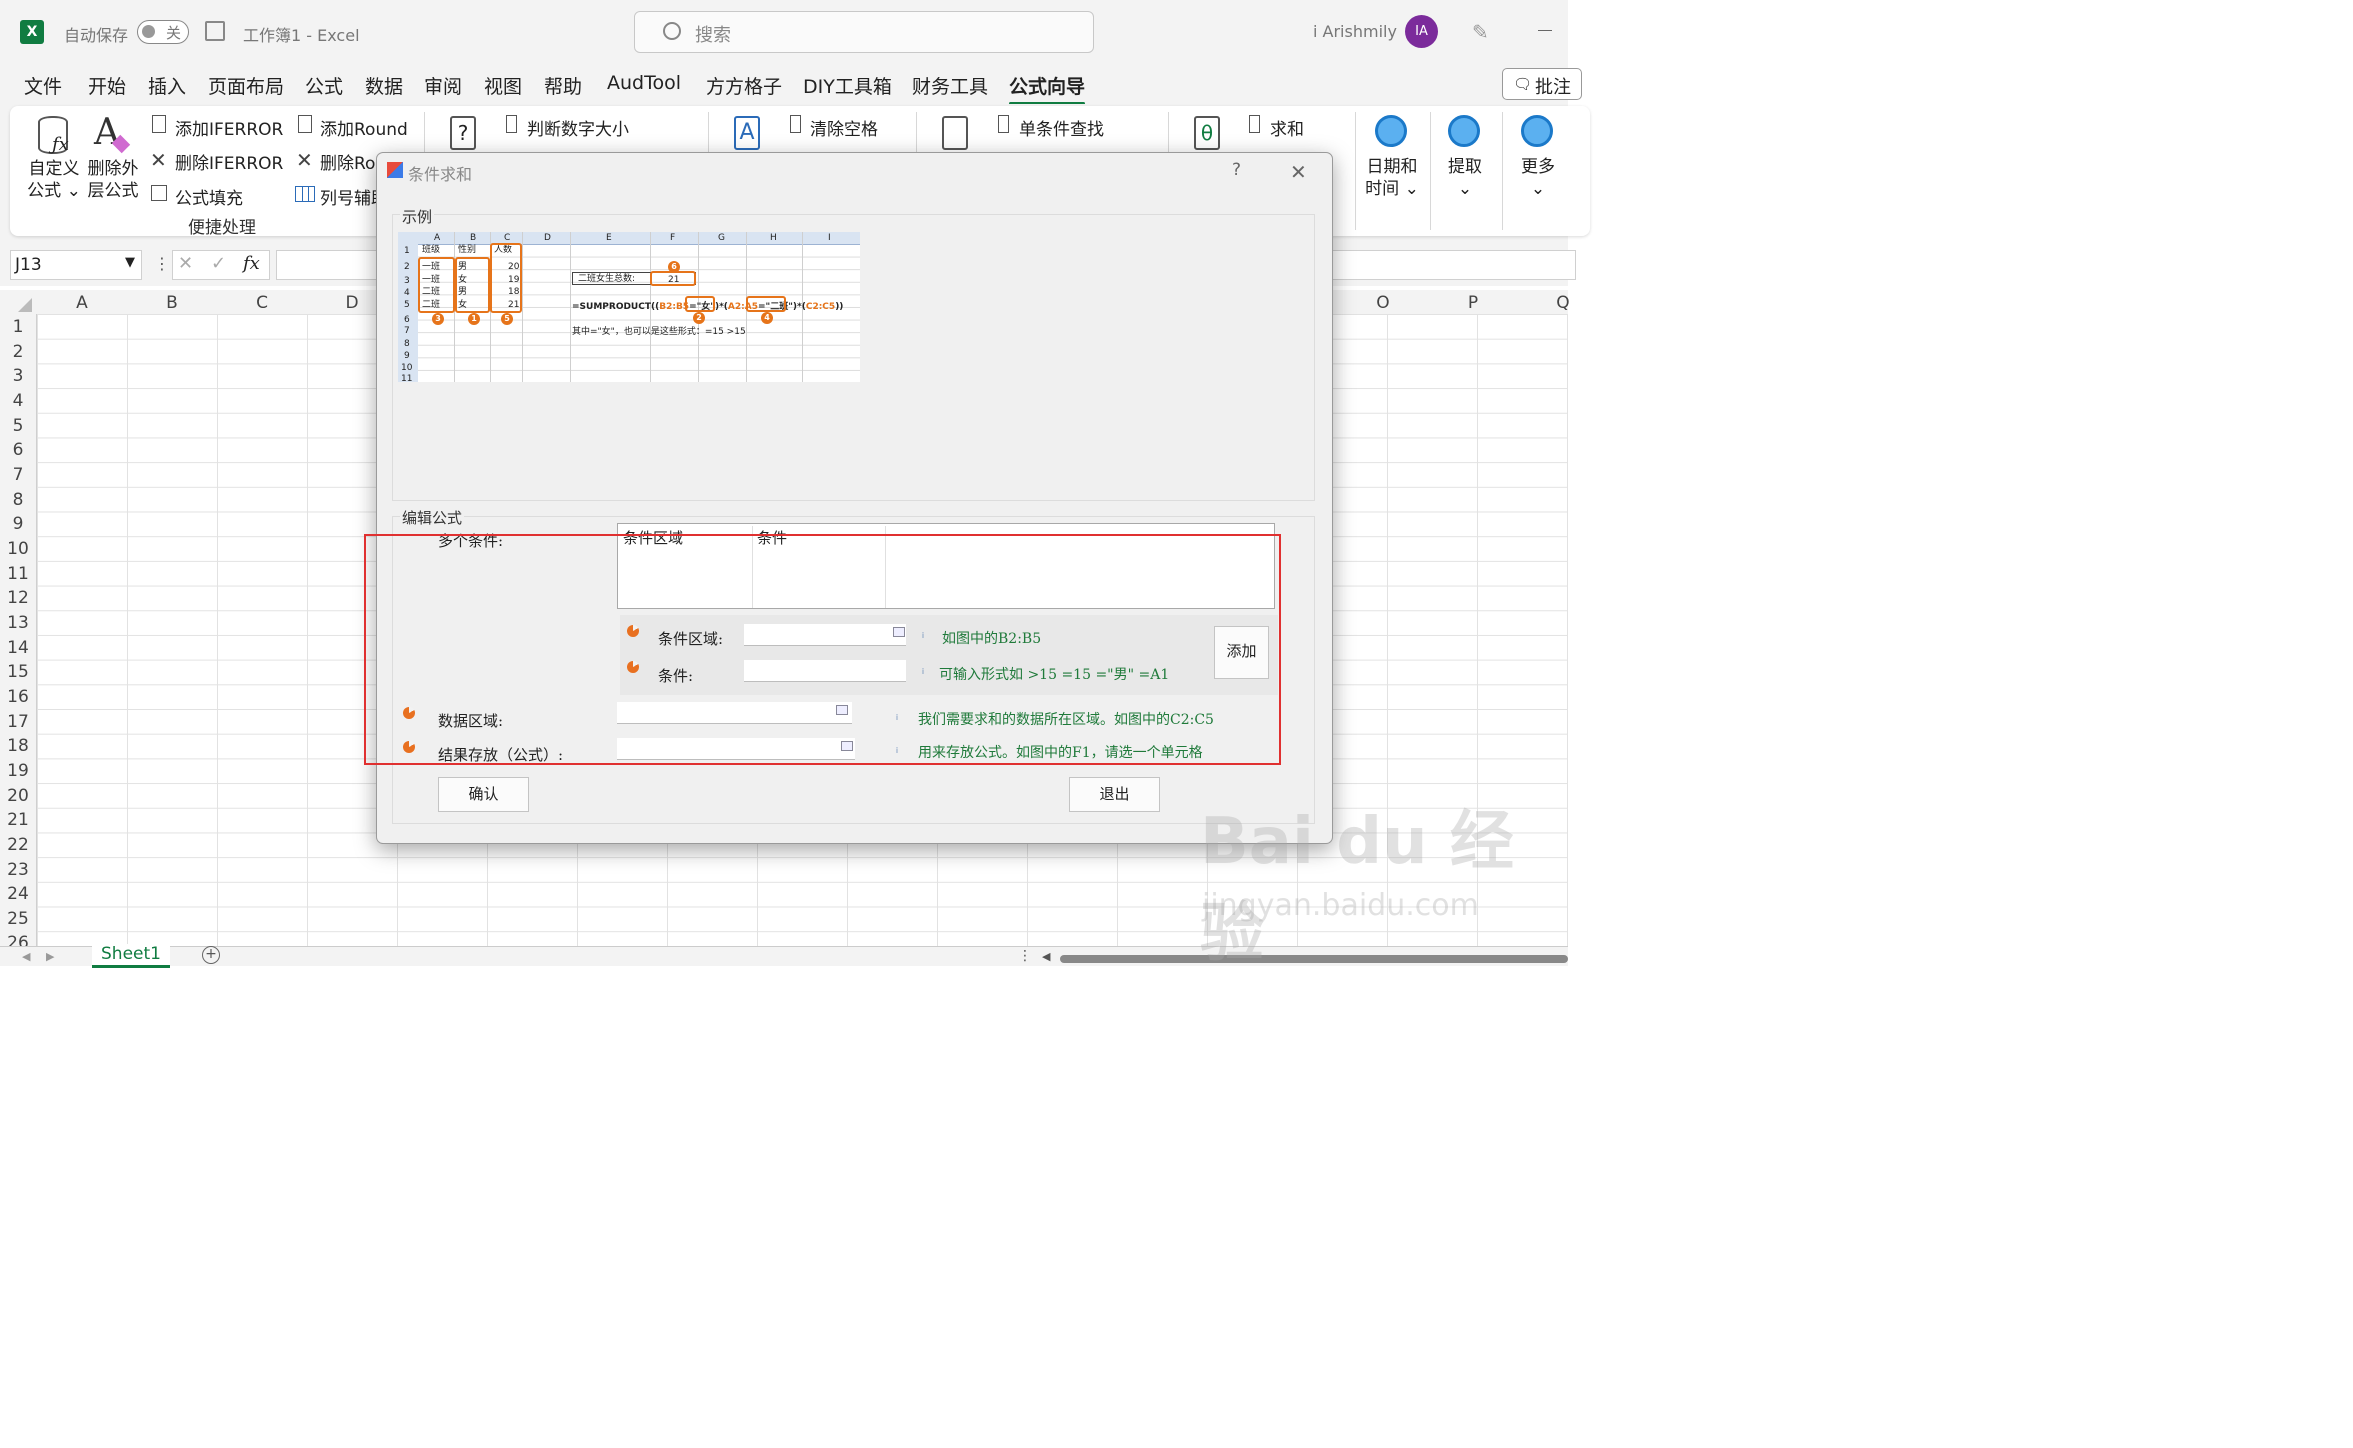 The height and width of the screenshot is (1448, 2353). Describe the element at coordinates (18, 450) in the screenshot. I see `row-header: 6` at that location.